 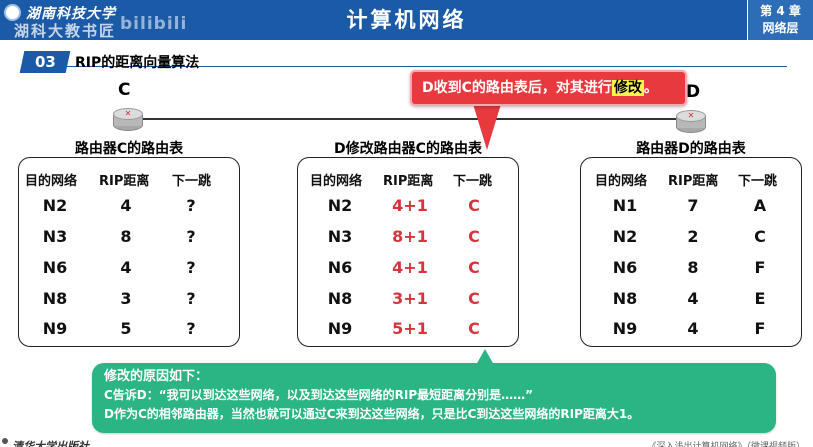 What do you see at coordinates (408, 149) in the screenshot?
I see `table-modified-title: D修改路由器C的路由表` at bounding box center [408, 149].